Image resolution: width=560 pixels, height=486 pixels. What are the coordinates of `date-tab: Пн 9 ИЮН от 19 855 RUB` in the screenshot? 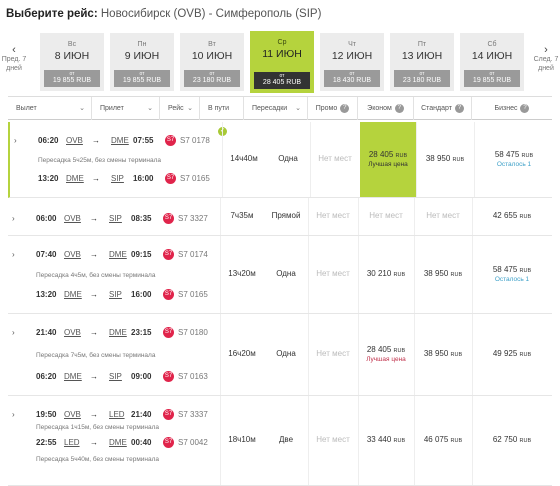 It's located at (142, 62).